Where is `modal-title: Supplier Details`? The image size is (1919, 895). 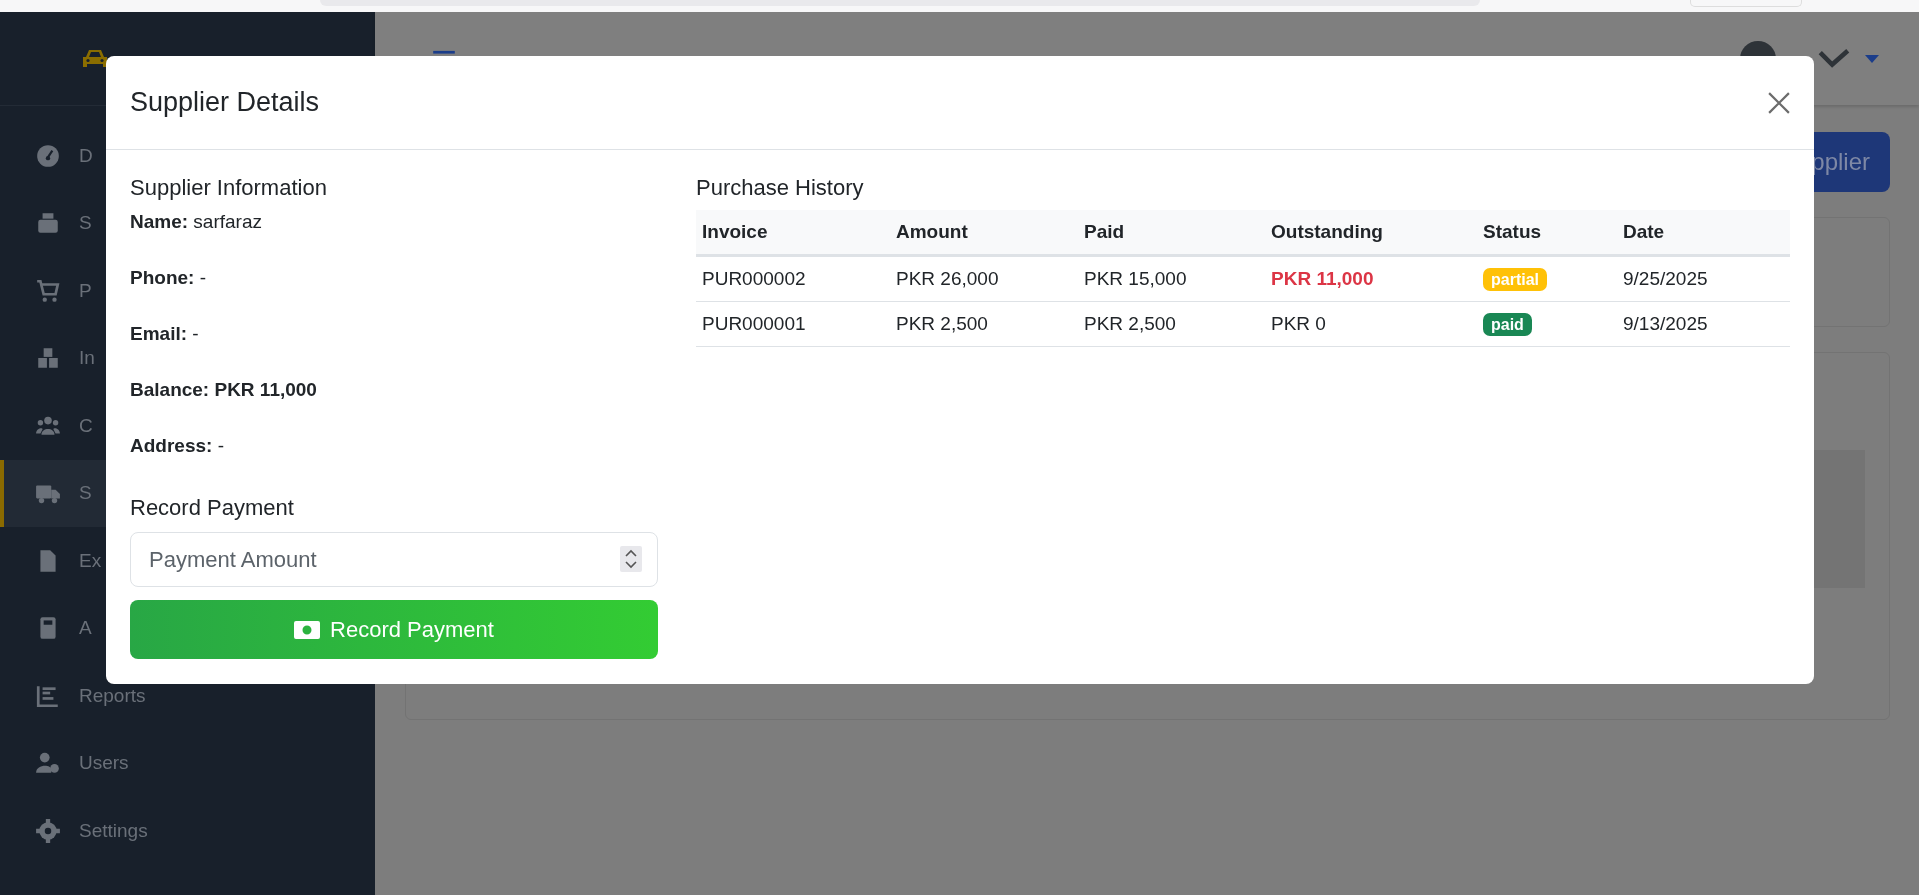 modal-title: Supplier Details is located at coordinates (225, 102).